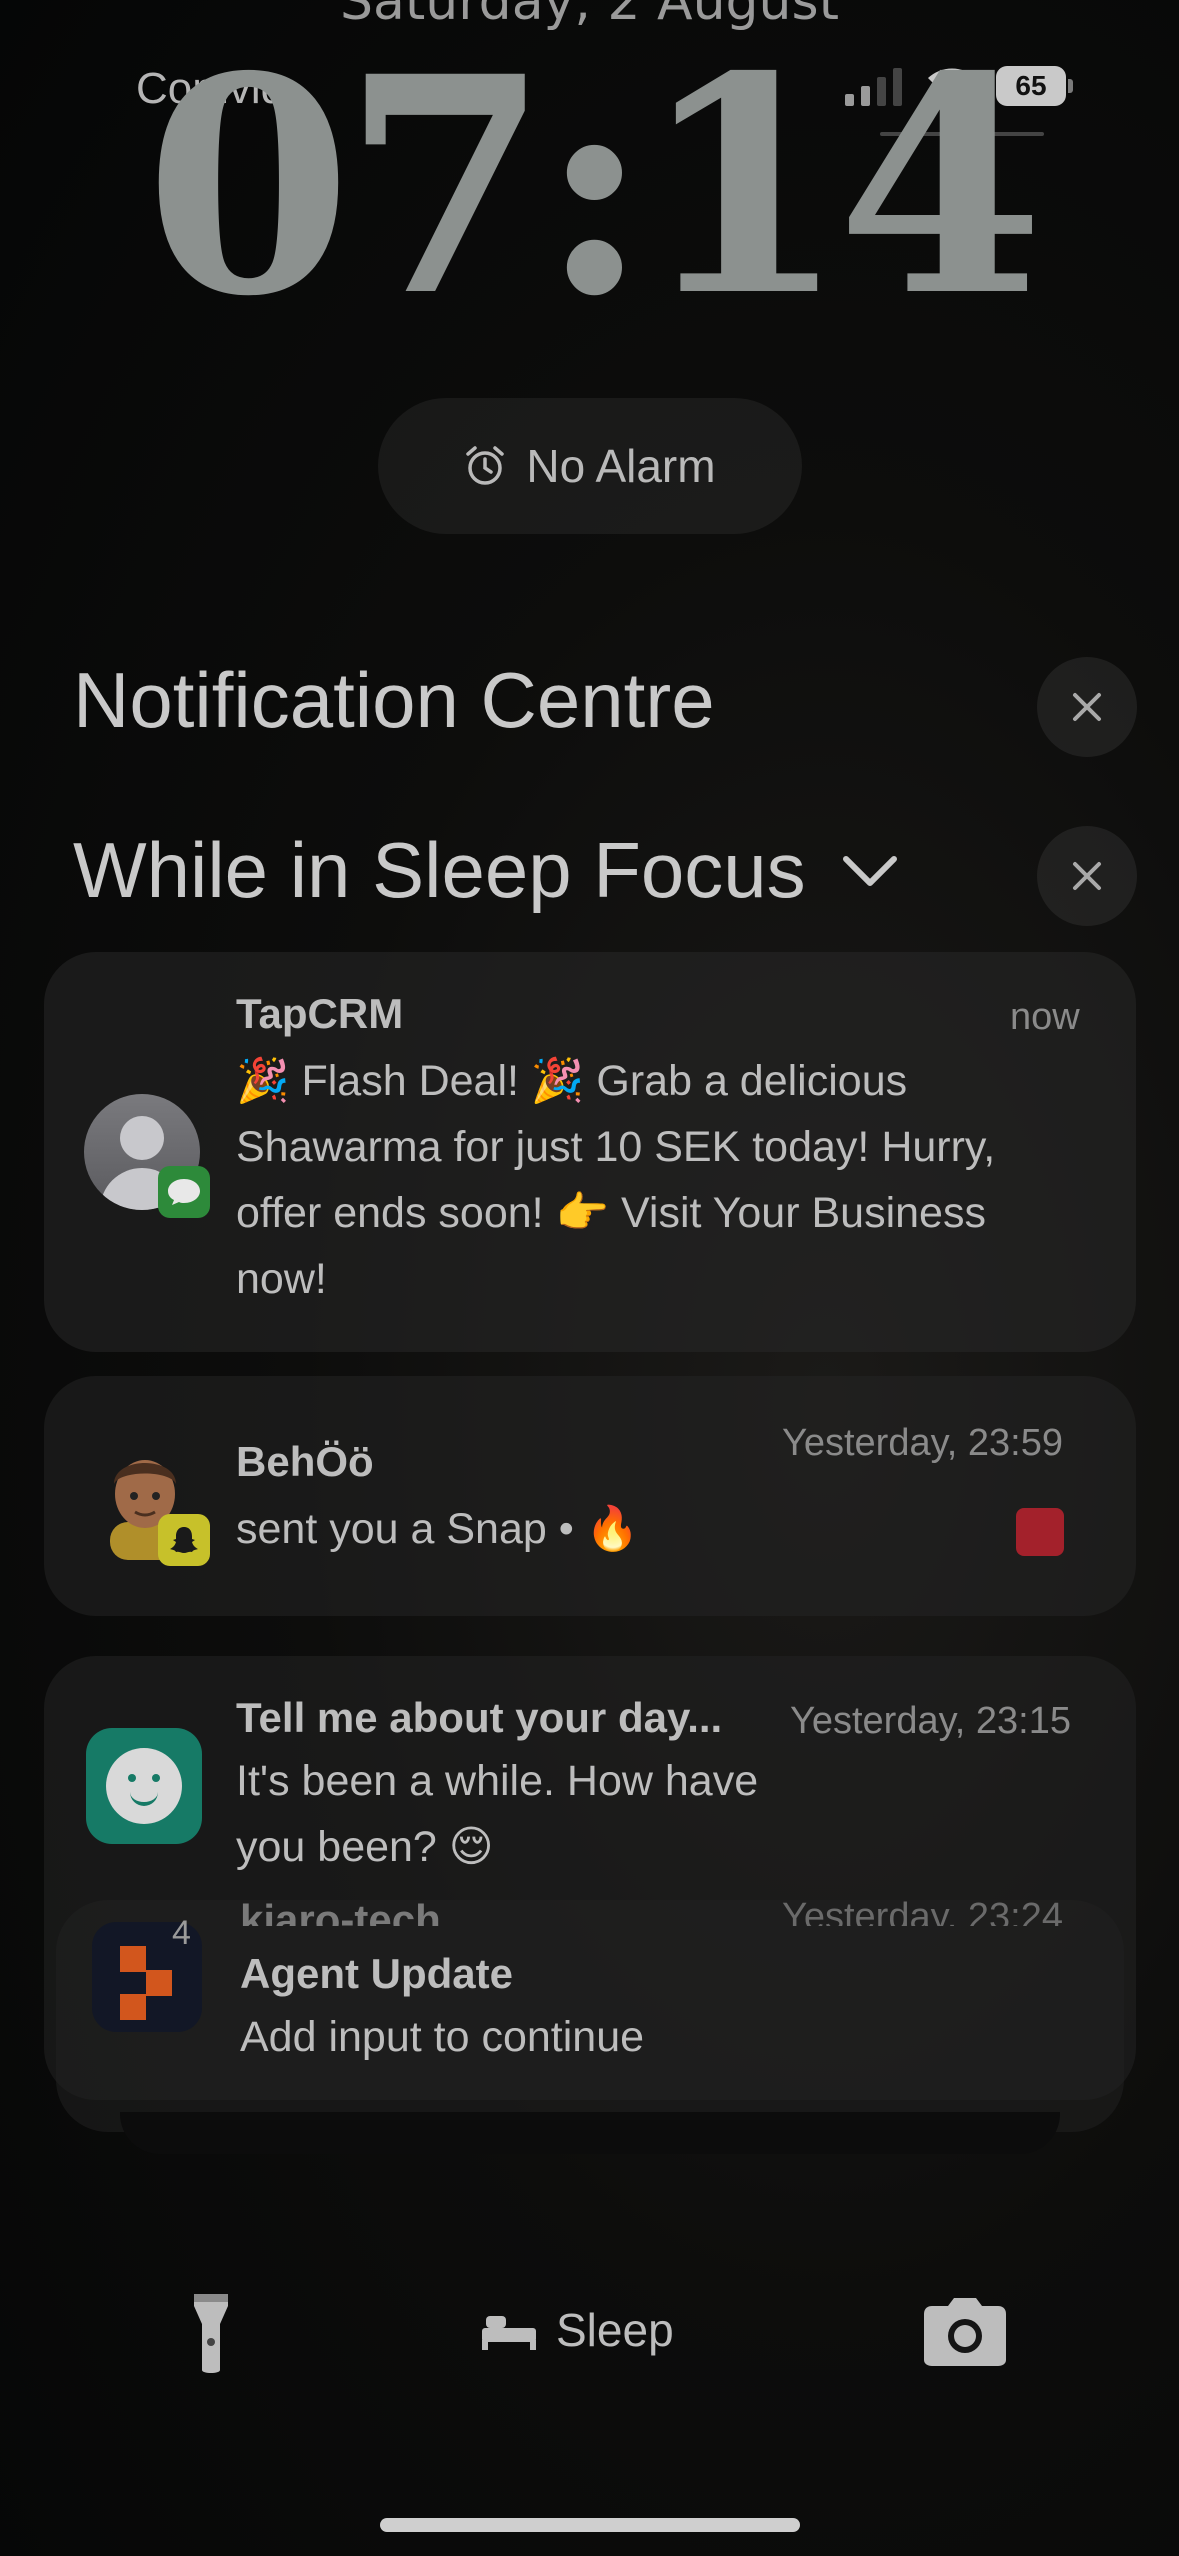  What do you see at coordinates (594, 187) in the screenshot?
I see `lock-clock: 07:14` at bounding box center [594, 187].